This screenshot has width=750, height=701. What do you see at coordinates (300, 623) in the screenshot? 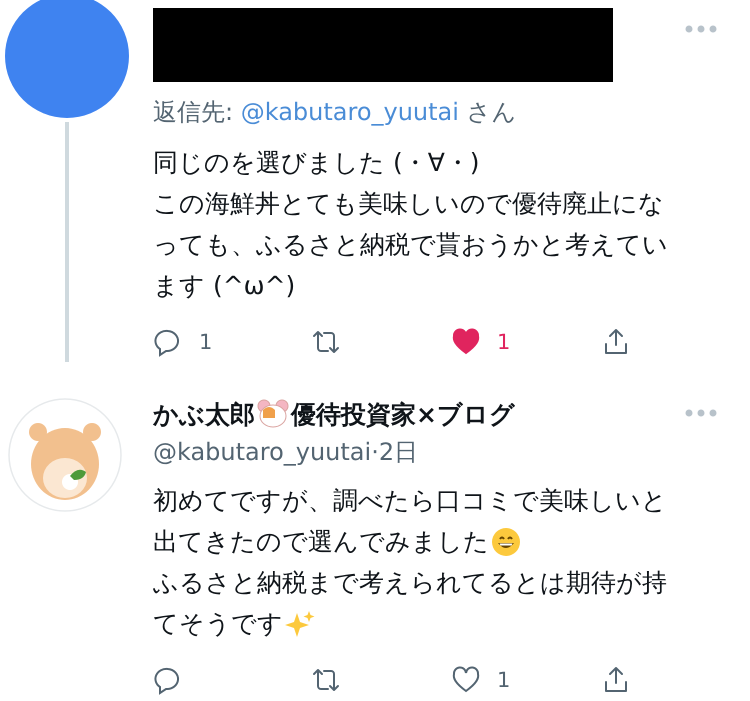
I see `sparkles-icon` at bounding box center [300, 623].